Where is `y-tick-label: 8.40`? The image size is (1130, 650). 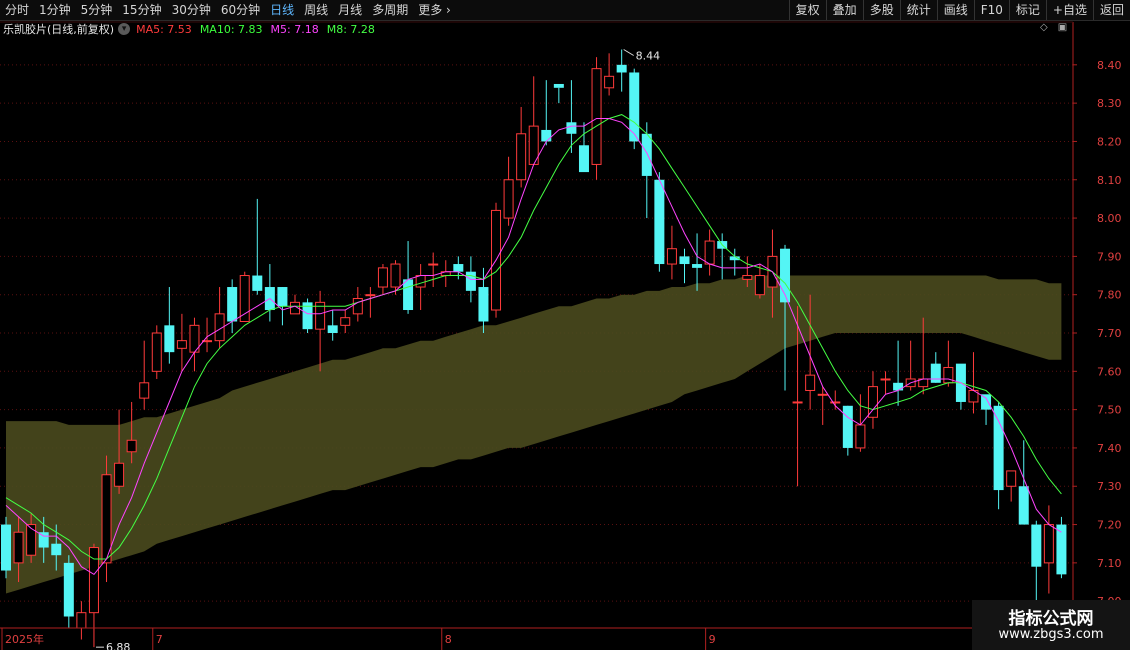 y-tick-label: 8.40 is located at coordinates (1109, 65).